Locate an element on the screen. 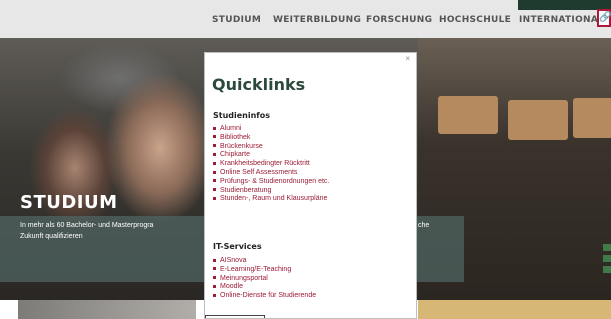  section-heading-studieninfos: Studieninfos is located at coordinates (242, 115).